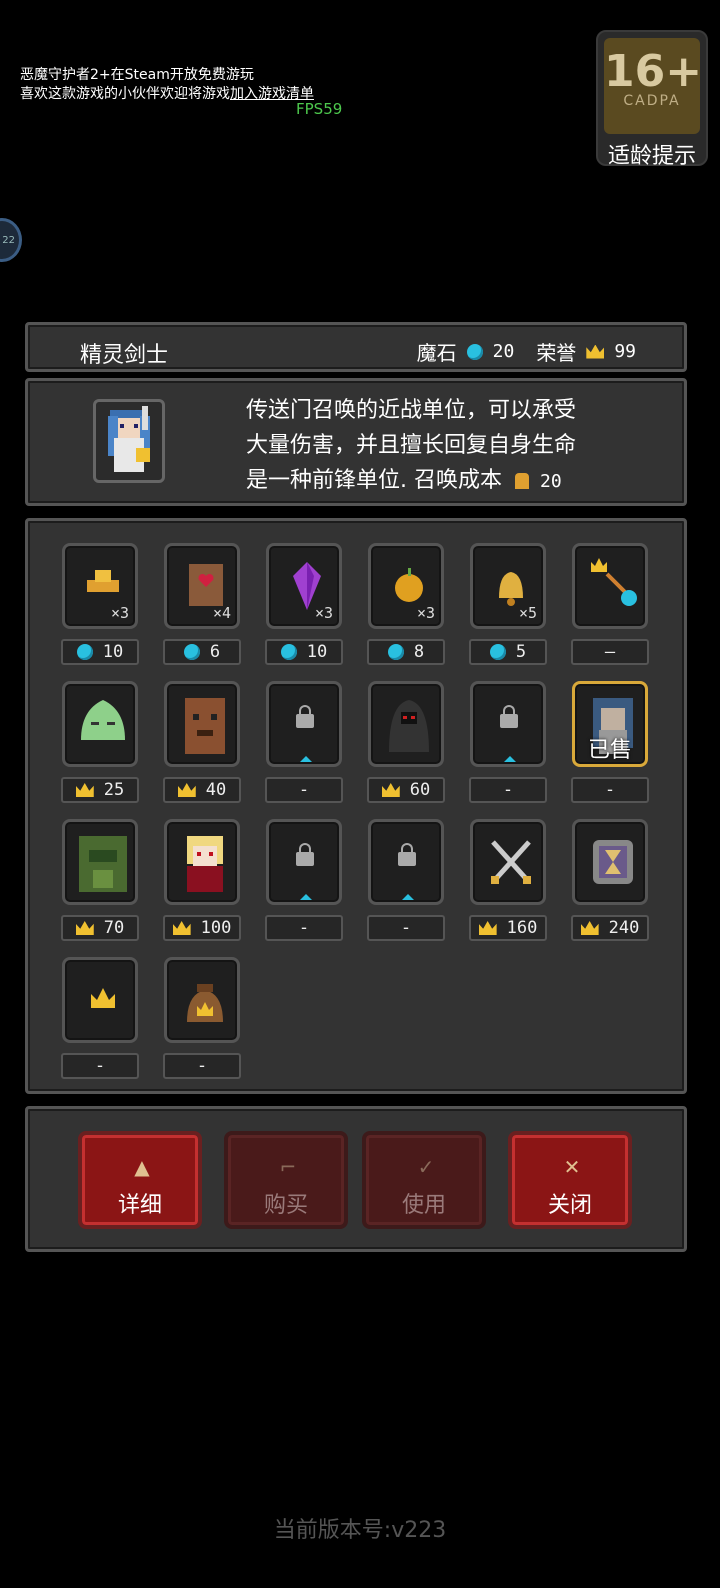 Image resolution: width=720 pixels, height=1588 pixels. I want to click on shop-slot-small-crown, so click(100, 1000).